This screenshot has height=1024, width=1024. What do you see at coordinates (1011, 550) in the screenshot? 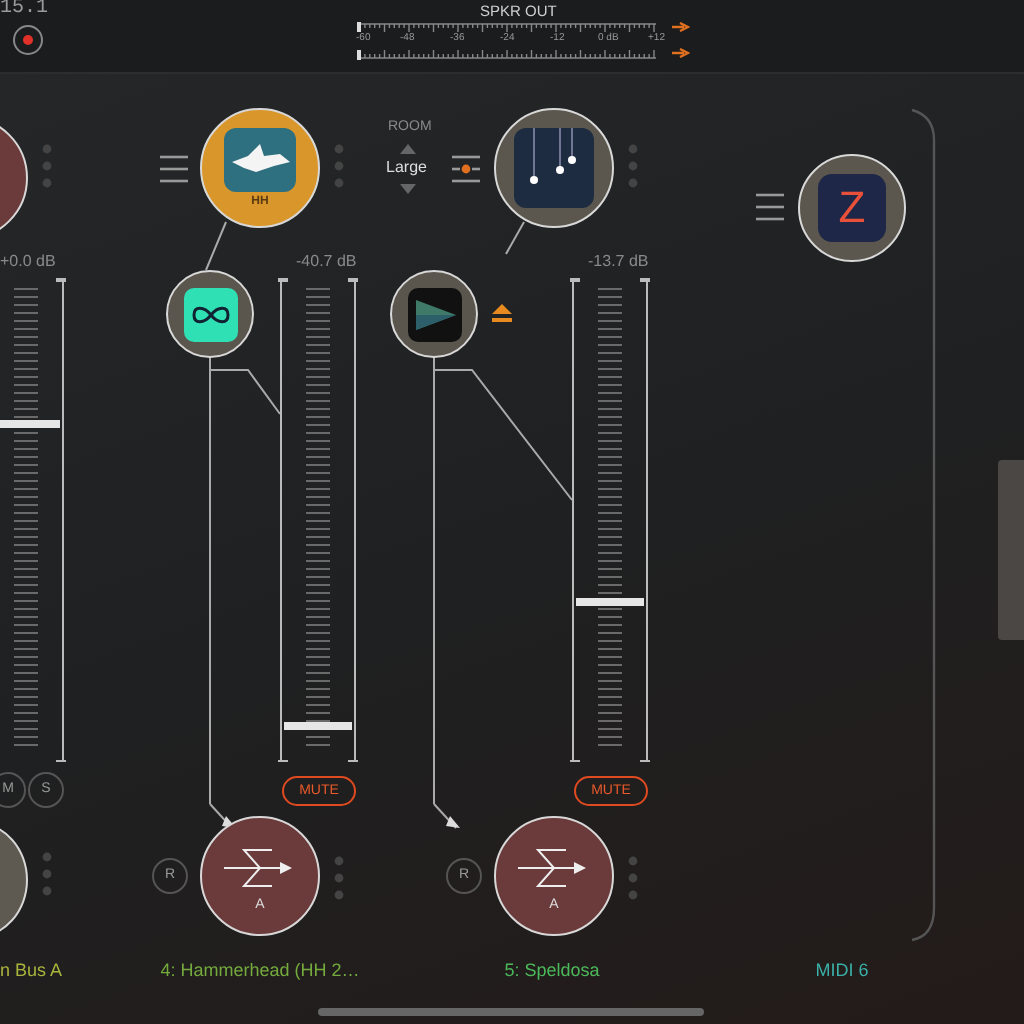
I see `scroll-handle` at bounding box center [1011, 550].